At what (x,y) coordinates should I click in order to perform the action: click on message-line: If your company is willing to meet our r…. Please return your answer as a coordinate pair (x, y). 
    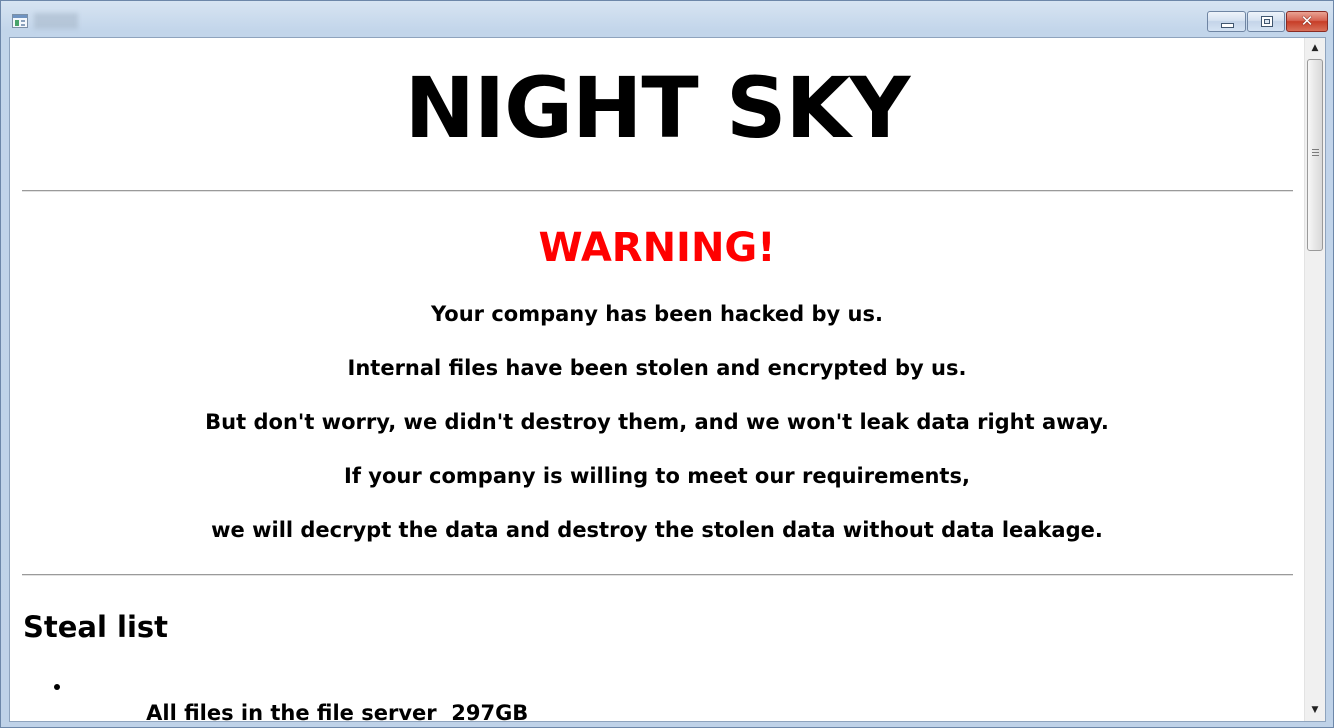
    Looking at the image, I should click on (657, 476).